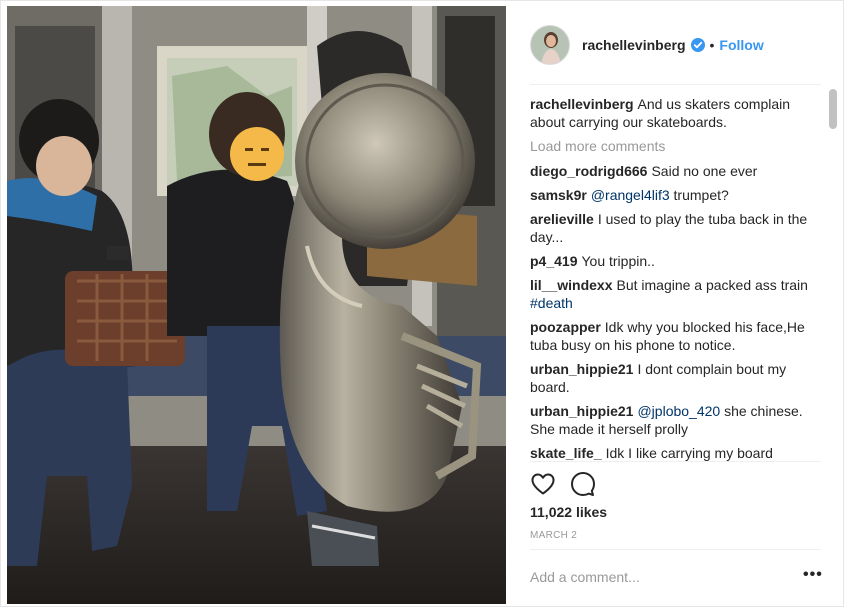 Image resolution: width=844 pixels, height=607 pixels. I want to click on comment-item: diego_rodrigd666 Said no one ever, so click(675, 171).